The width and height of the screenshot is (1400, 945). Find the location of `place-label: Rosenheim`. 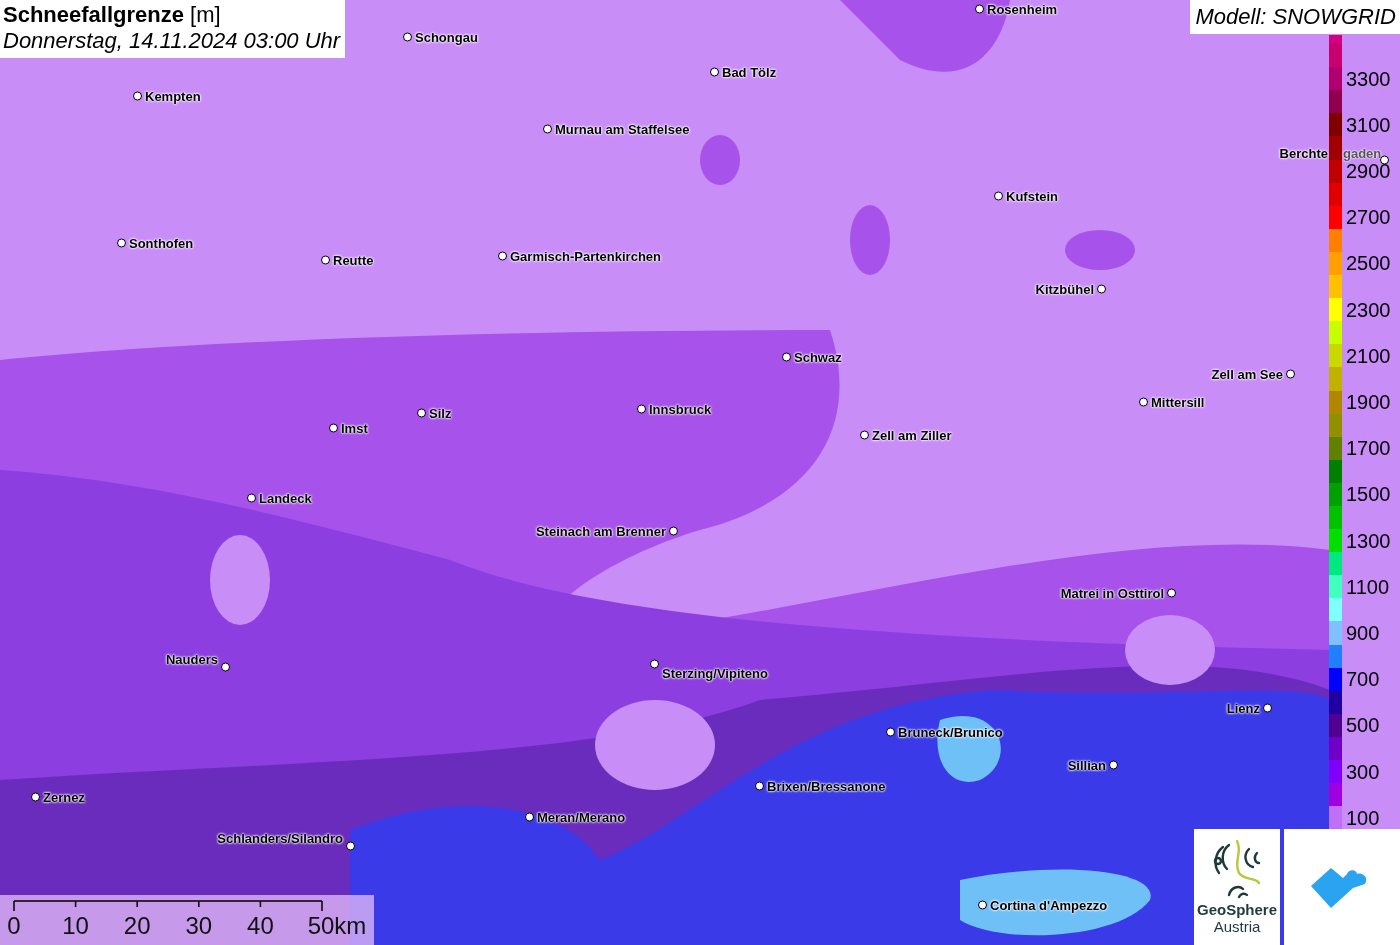

place-label: Rosenheim is located at coordinates (1022, 9).